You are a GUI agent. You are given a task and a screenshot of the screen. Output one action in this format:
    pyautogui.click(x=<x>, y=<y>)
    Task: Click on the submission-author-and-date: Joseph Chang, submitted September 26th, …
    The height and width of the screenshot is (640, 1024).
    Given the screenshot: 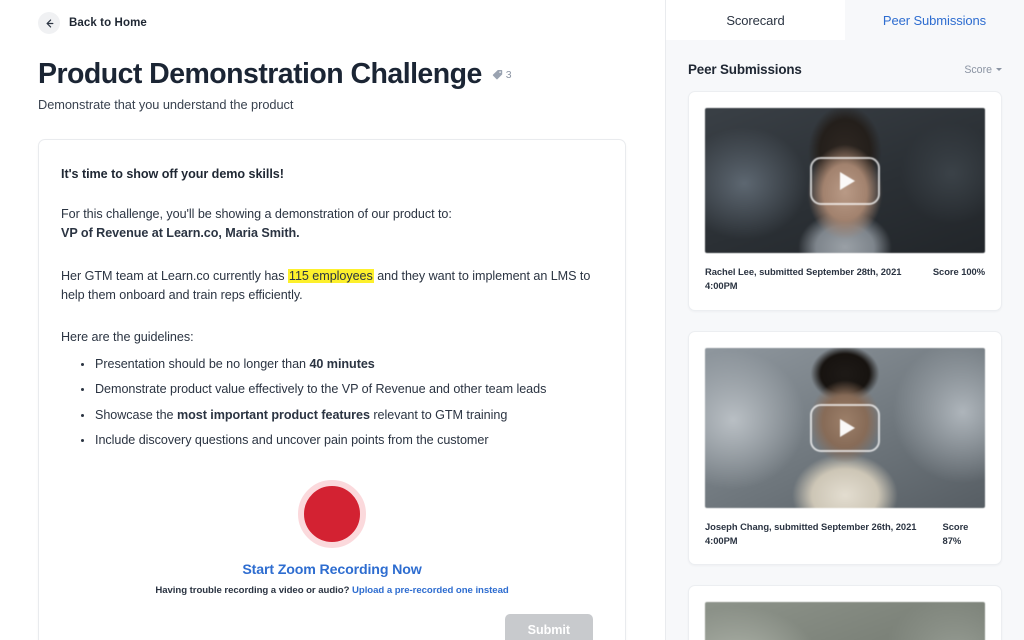 What is the action you would take?
    pyautogui.click(x=811, y=533)
    